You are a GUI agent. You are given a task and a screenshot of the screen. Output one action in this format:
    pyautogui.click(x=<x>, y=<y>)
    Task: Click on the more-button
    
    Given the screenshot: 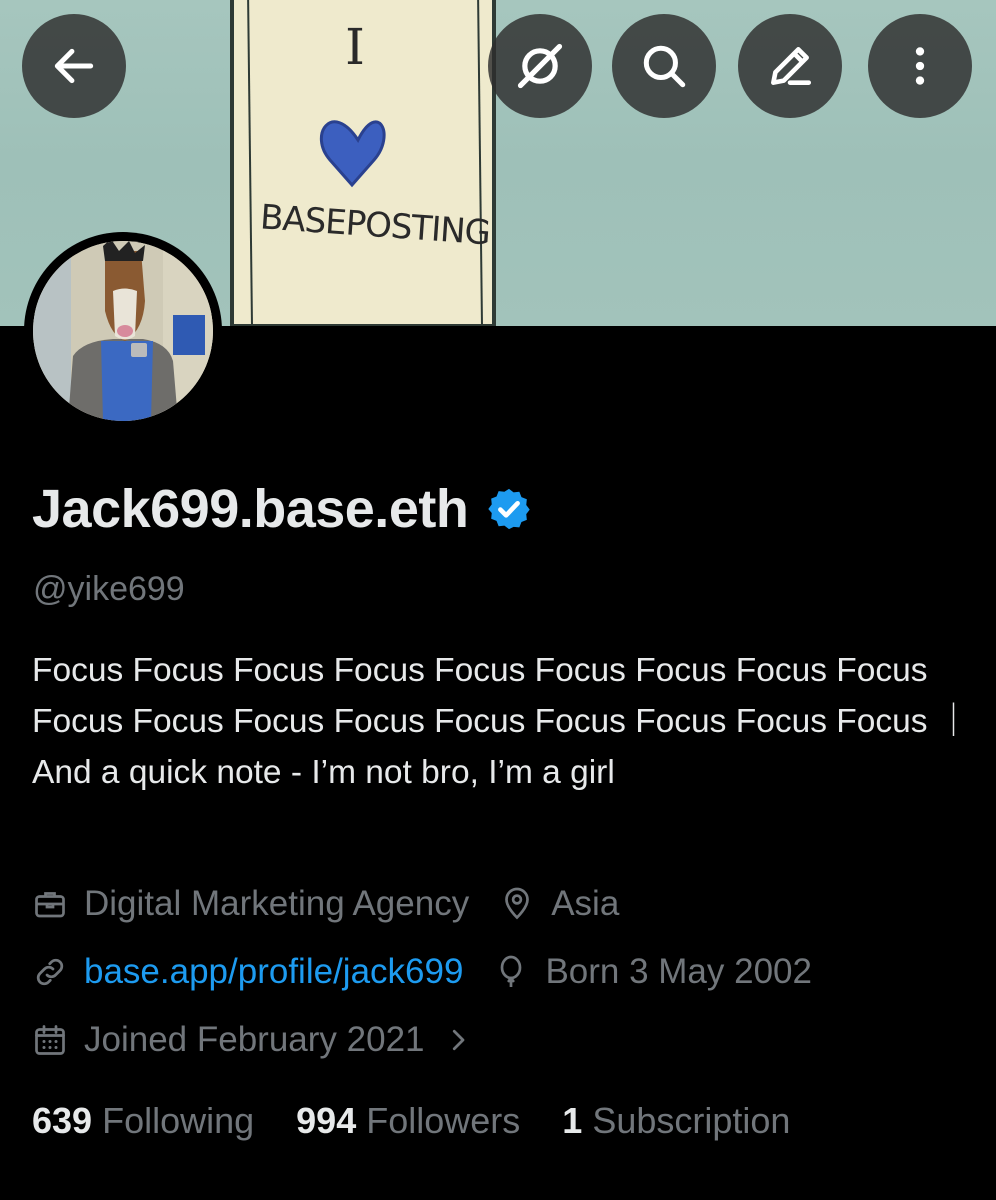 What is the action you would take?
    pyautogui.click(x=920, y=66)
    